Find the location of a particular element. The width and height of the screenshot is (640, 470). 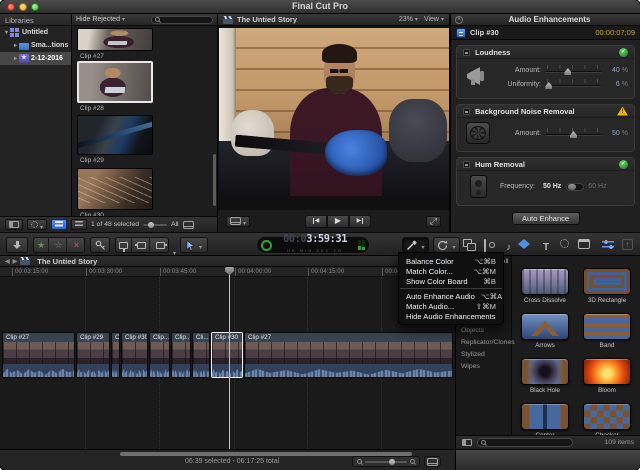

transition-category: Replicator/Clones is located at coordinates (488, 342).